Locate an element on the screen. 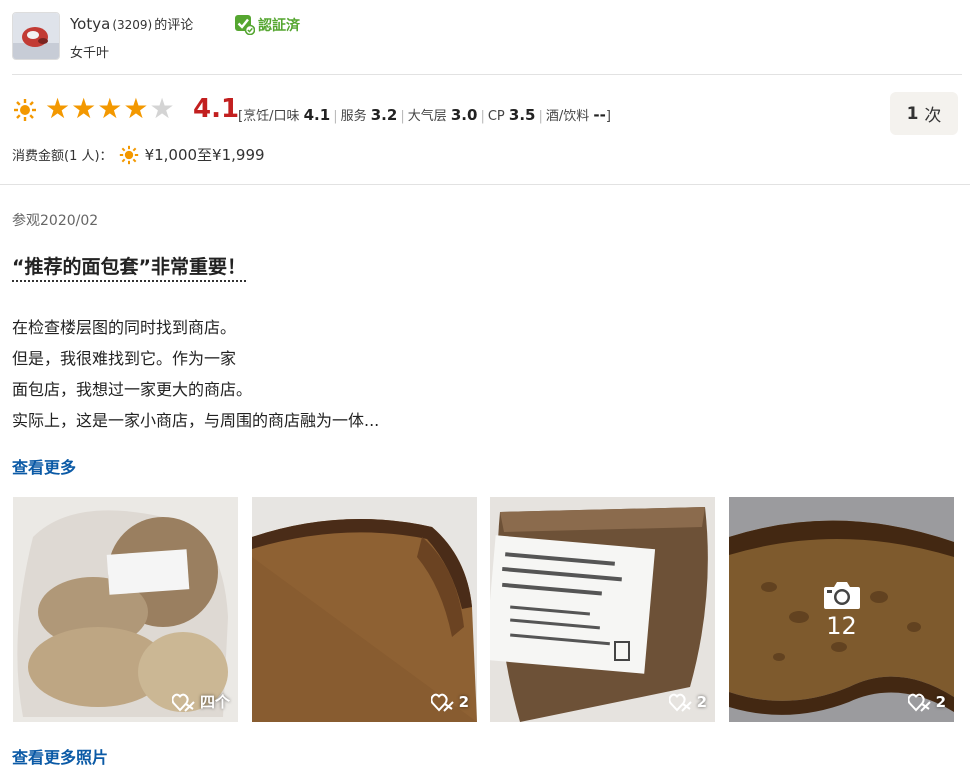 This screenshot has height=772, width=970. reviewer-name-suffix: 的评论 is located at coordinates (174, 25).